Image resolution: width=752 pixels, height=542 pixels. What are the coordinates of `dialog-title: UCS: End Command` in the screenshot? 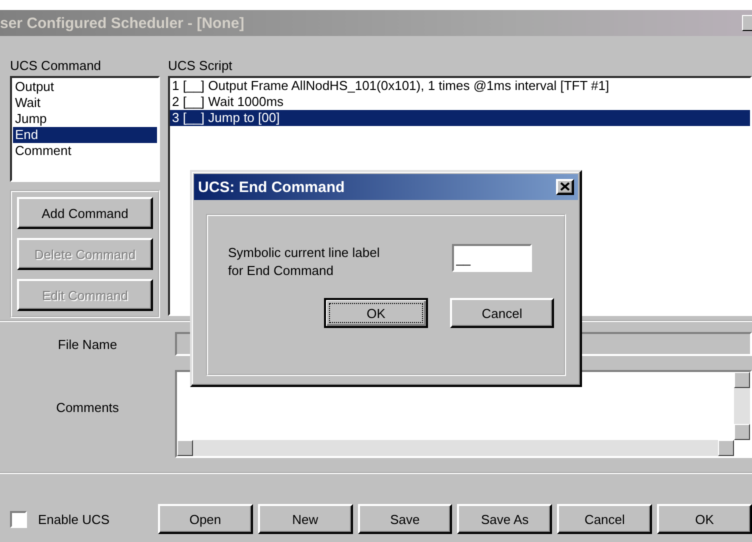 It's located at (271, 187).